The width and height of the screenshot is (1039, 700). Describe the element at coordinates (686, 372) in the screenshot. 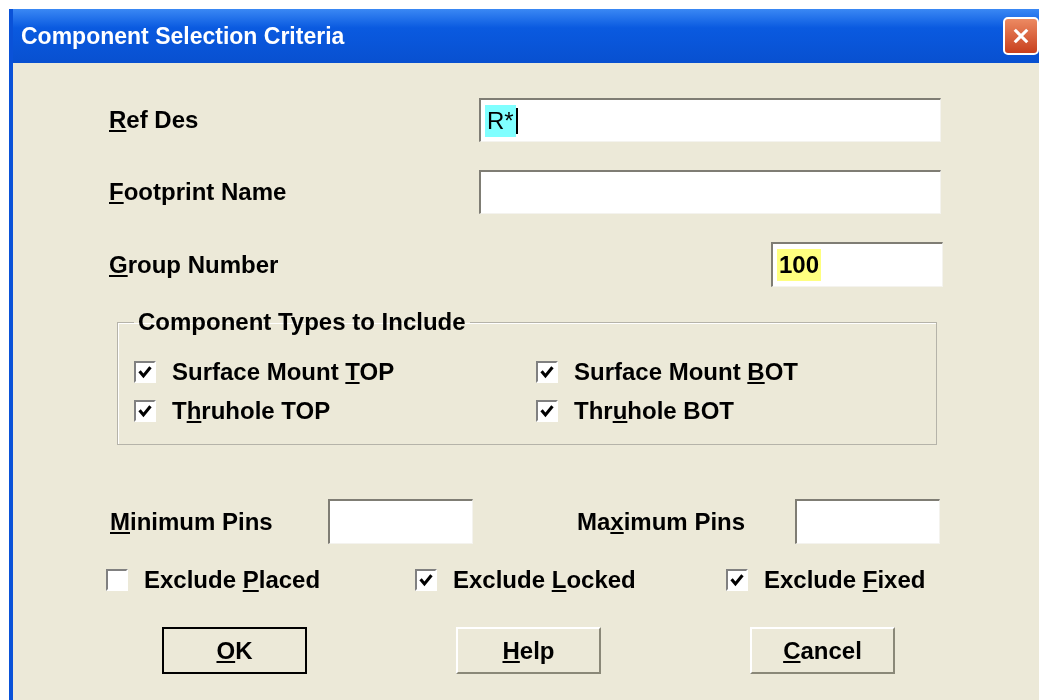

I see `checkbox-label: Surface Mount BOT` at that location.